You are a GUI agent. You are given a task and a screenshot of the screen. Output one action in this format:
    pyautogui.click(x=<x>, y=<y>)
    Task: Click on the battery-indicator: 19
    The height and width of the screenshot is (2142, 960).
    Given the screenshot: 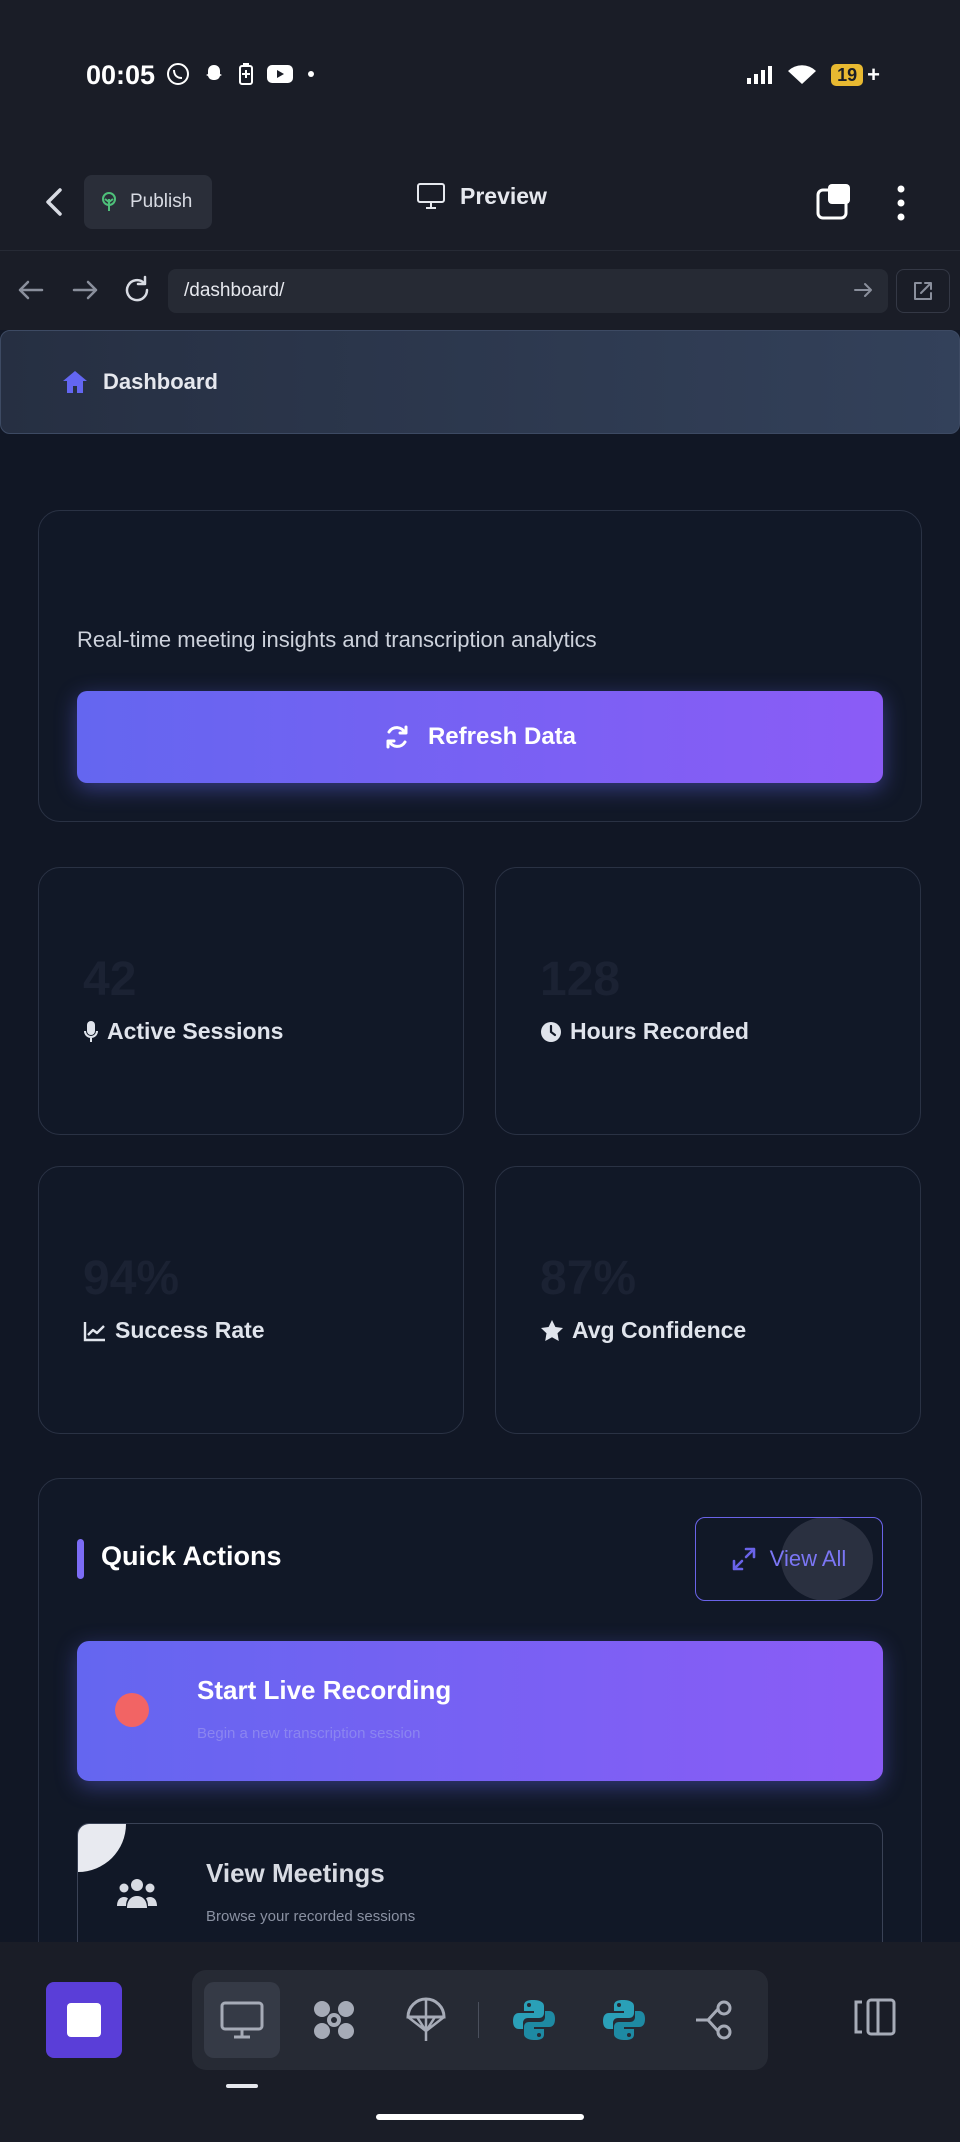 What is the action you would take?
    pyautogui.click(x=847, y=75)
    